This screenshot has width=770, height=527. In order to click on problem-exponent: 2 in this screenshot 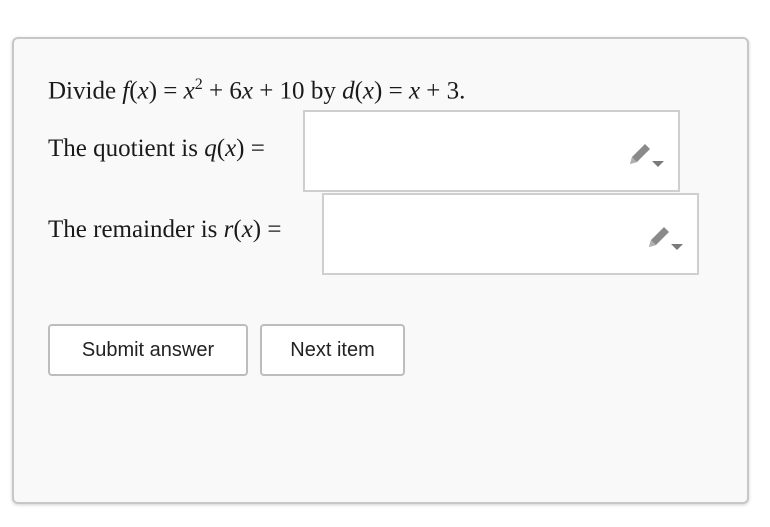, I will do `click(198, 84)`.